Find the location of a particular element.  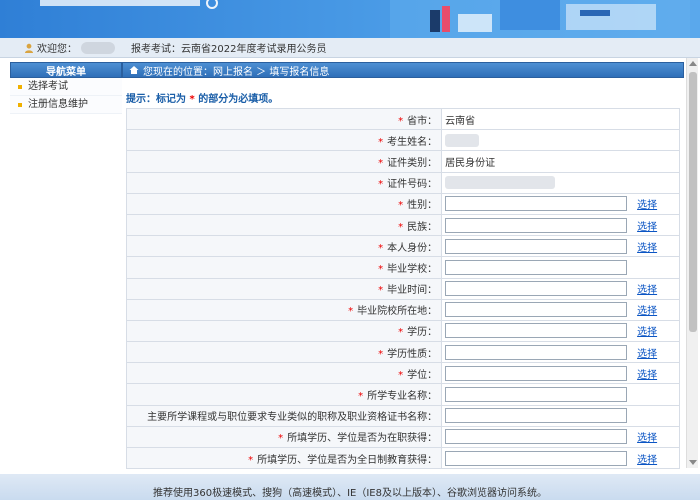

form-row: * 本人身份： 选择 is located at coordinates (402, 246).